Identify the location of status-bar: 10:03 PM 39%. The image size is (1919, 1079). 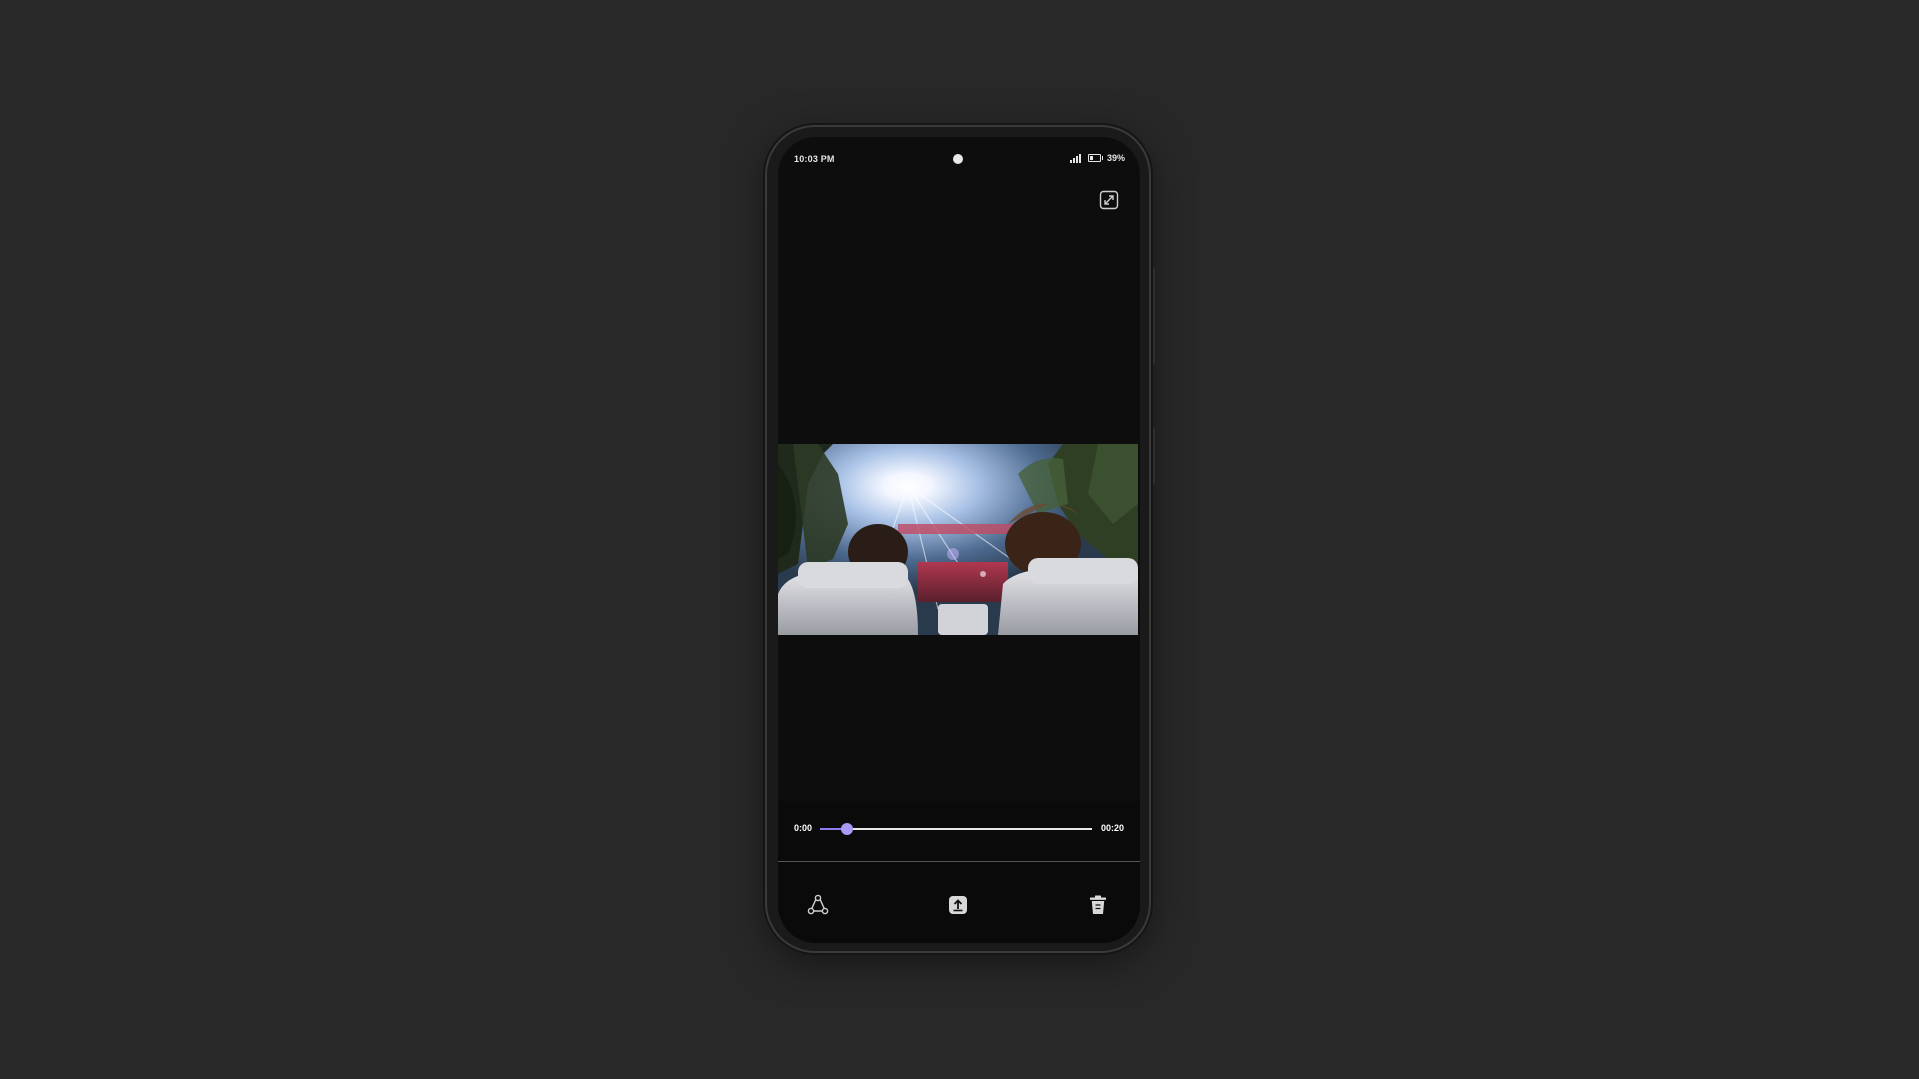
(959, 160).